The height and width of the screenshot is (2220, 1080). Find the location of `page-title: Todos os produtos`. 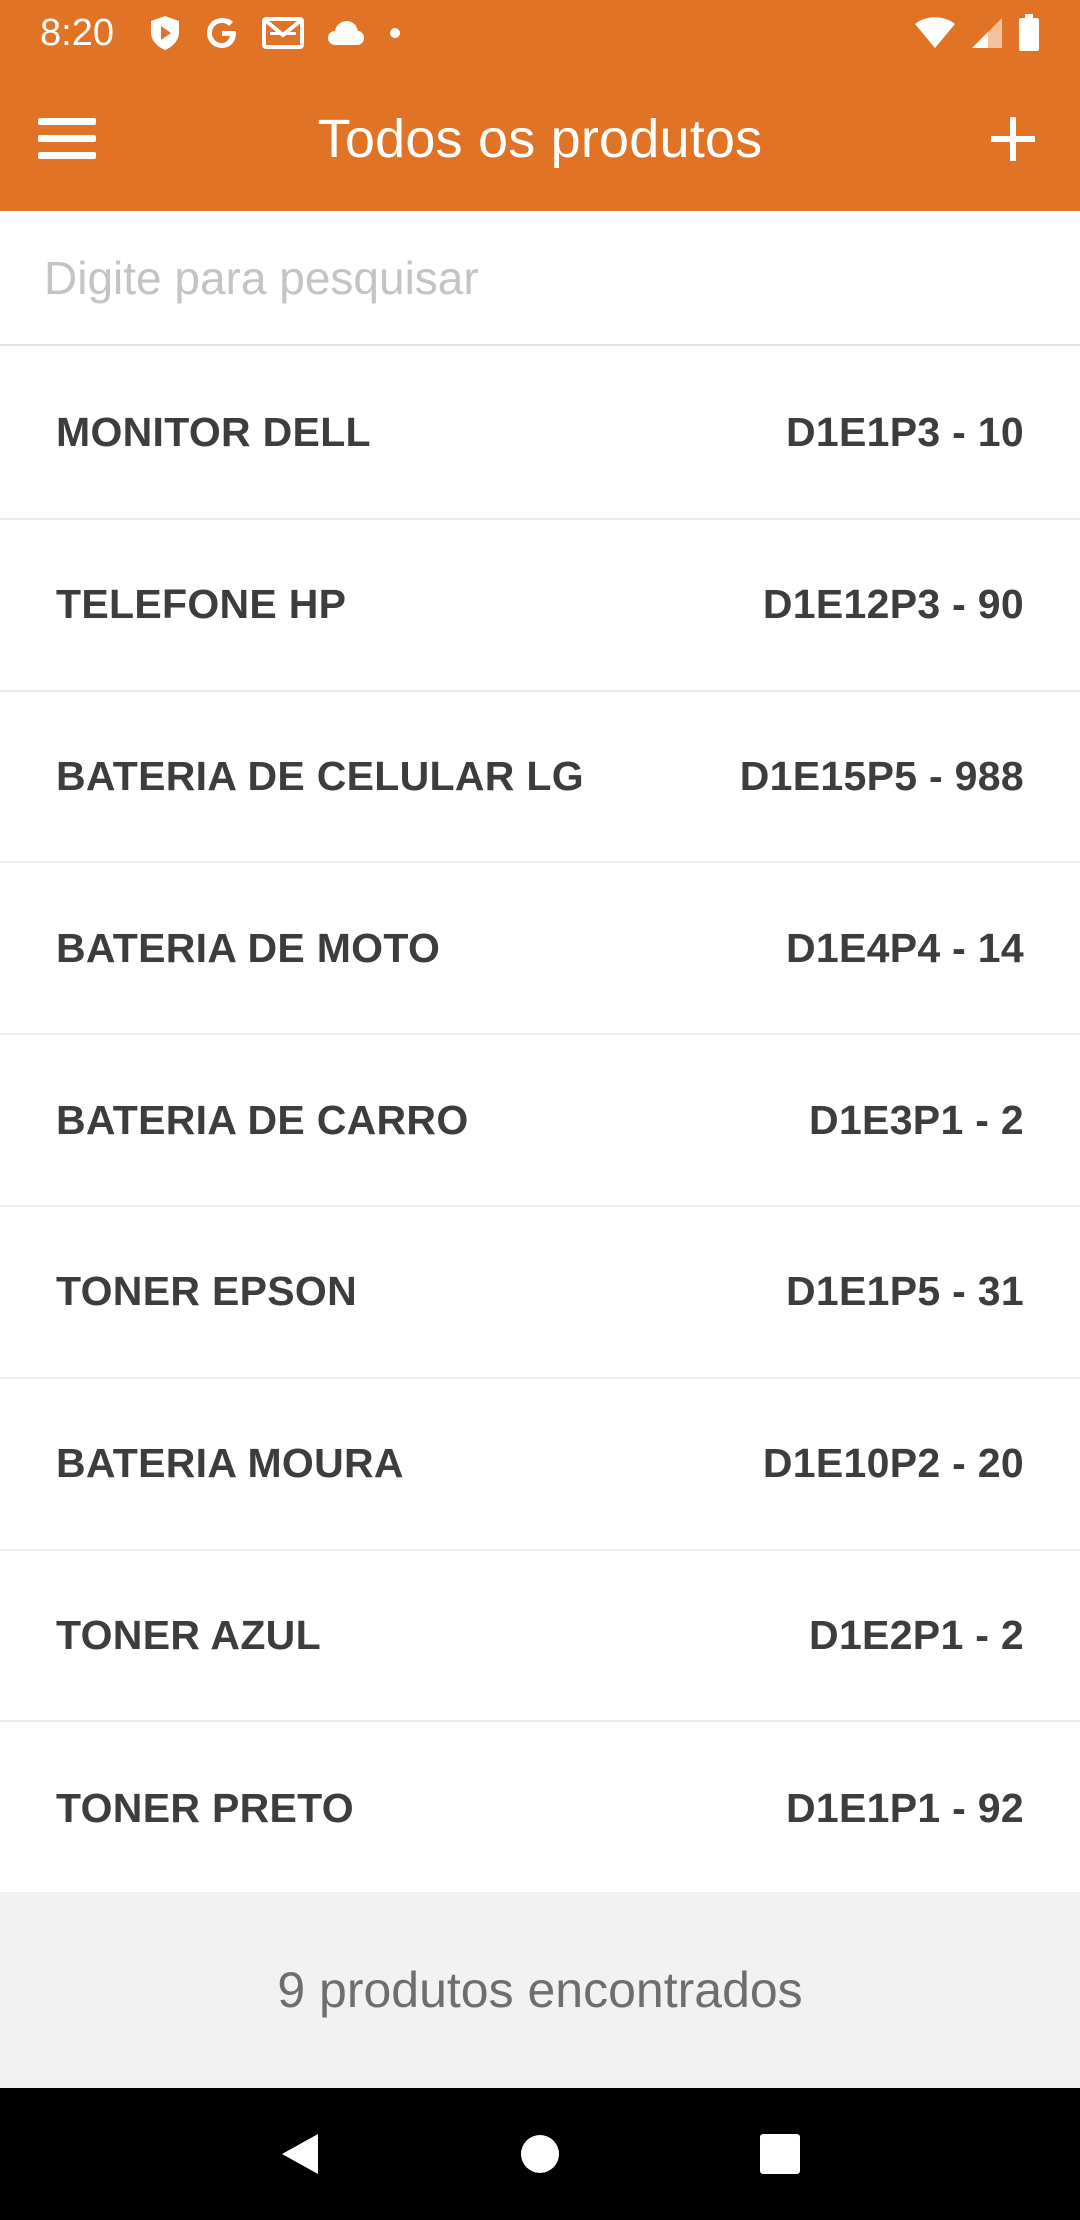

page-title: Todos os produtos is located at coordinates (540, 138).